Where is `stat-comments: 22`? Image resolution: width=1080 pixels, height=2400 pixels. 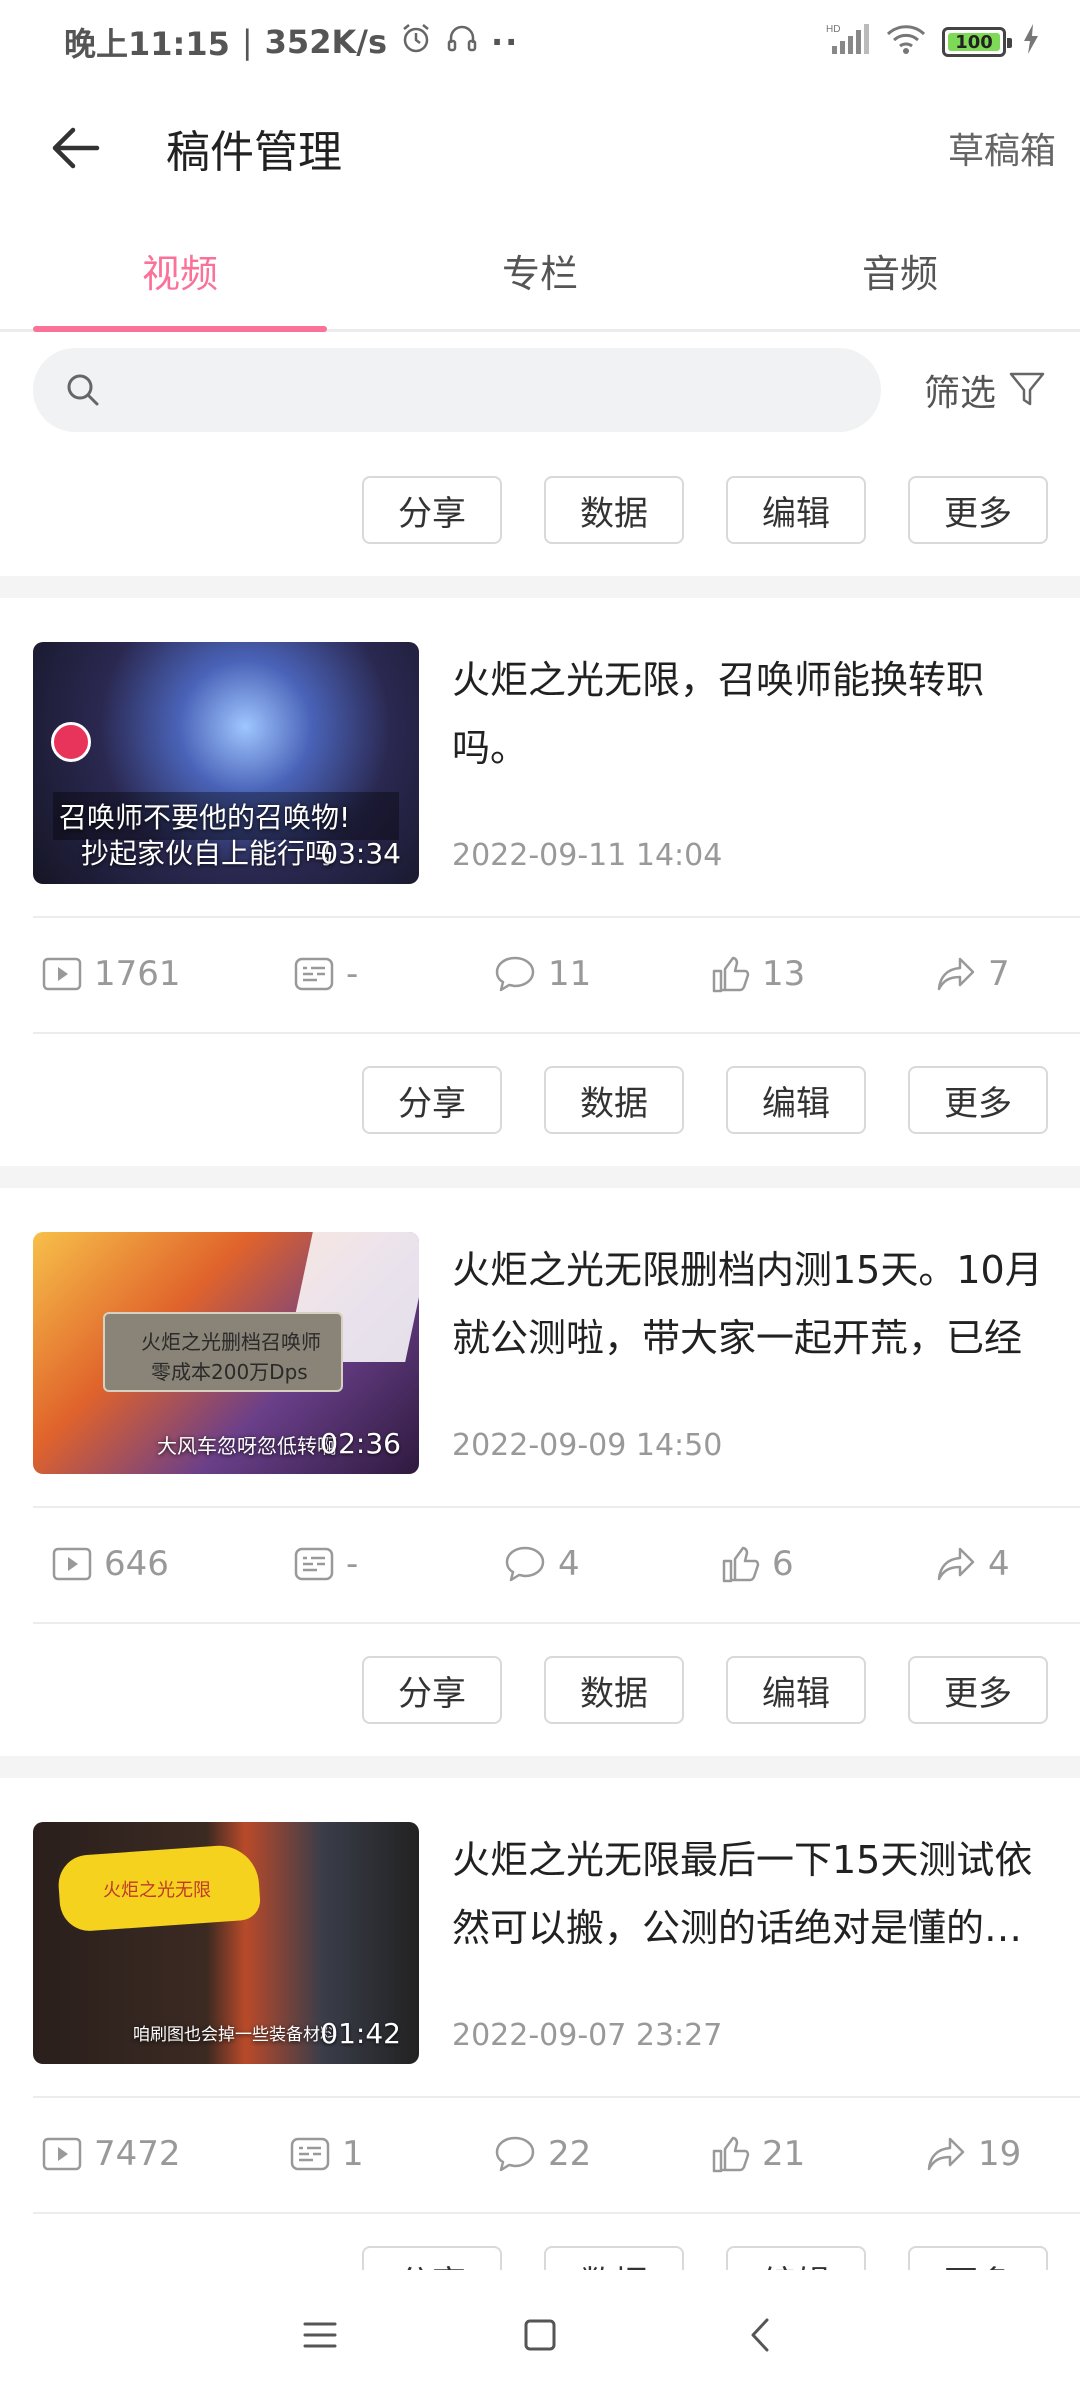
stat-comments: 22 is located at coordinates (542, 2154).